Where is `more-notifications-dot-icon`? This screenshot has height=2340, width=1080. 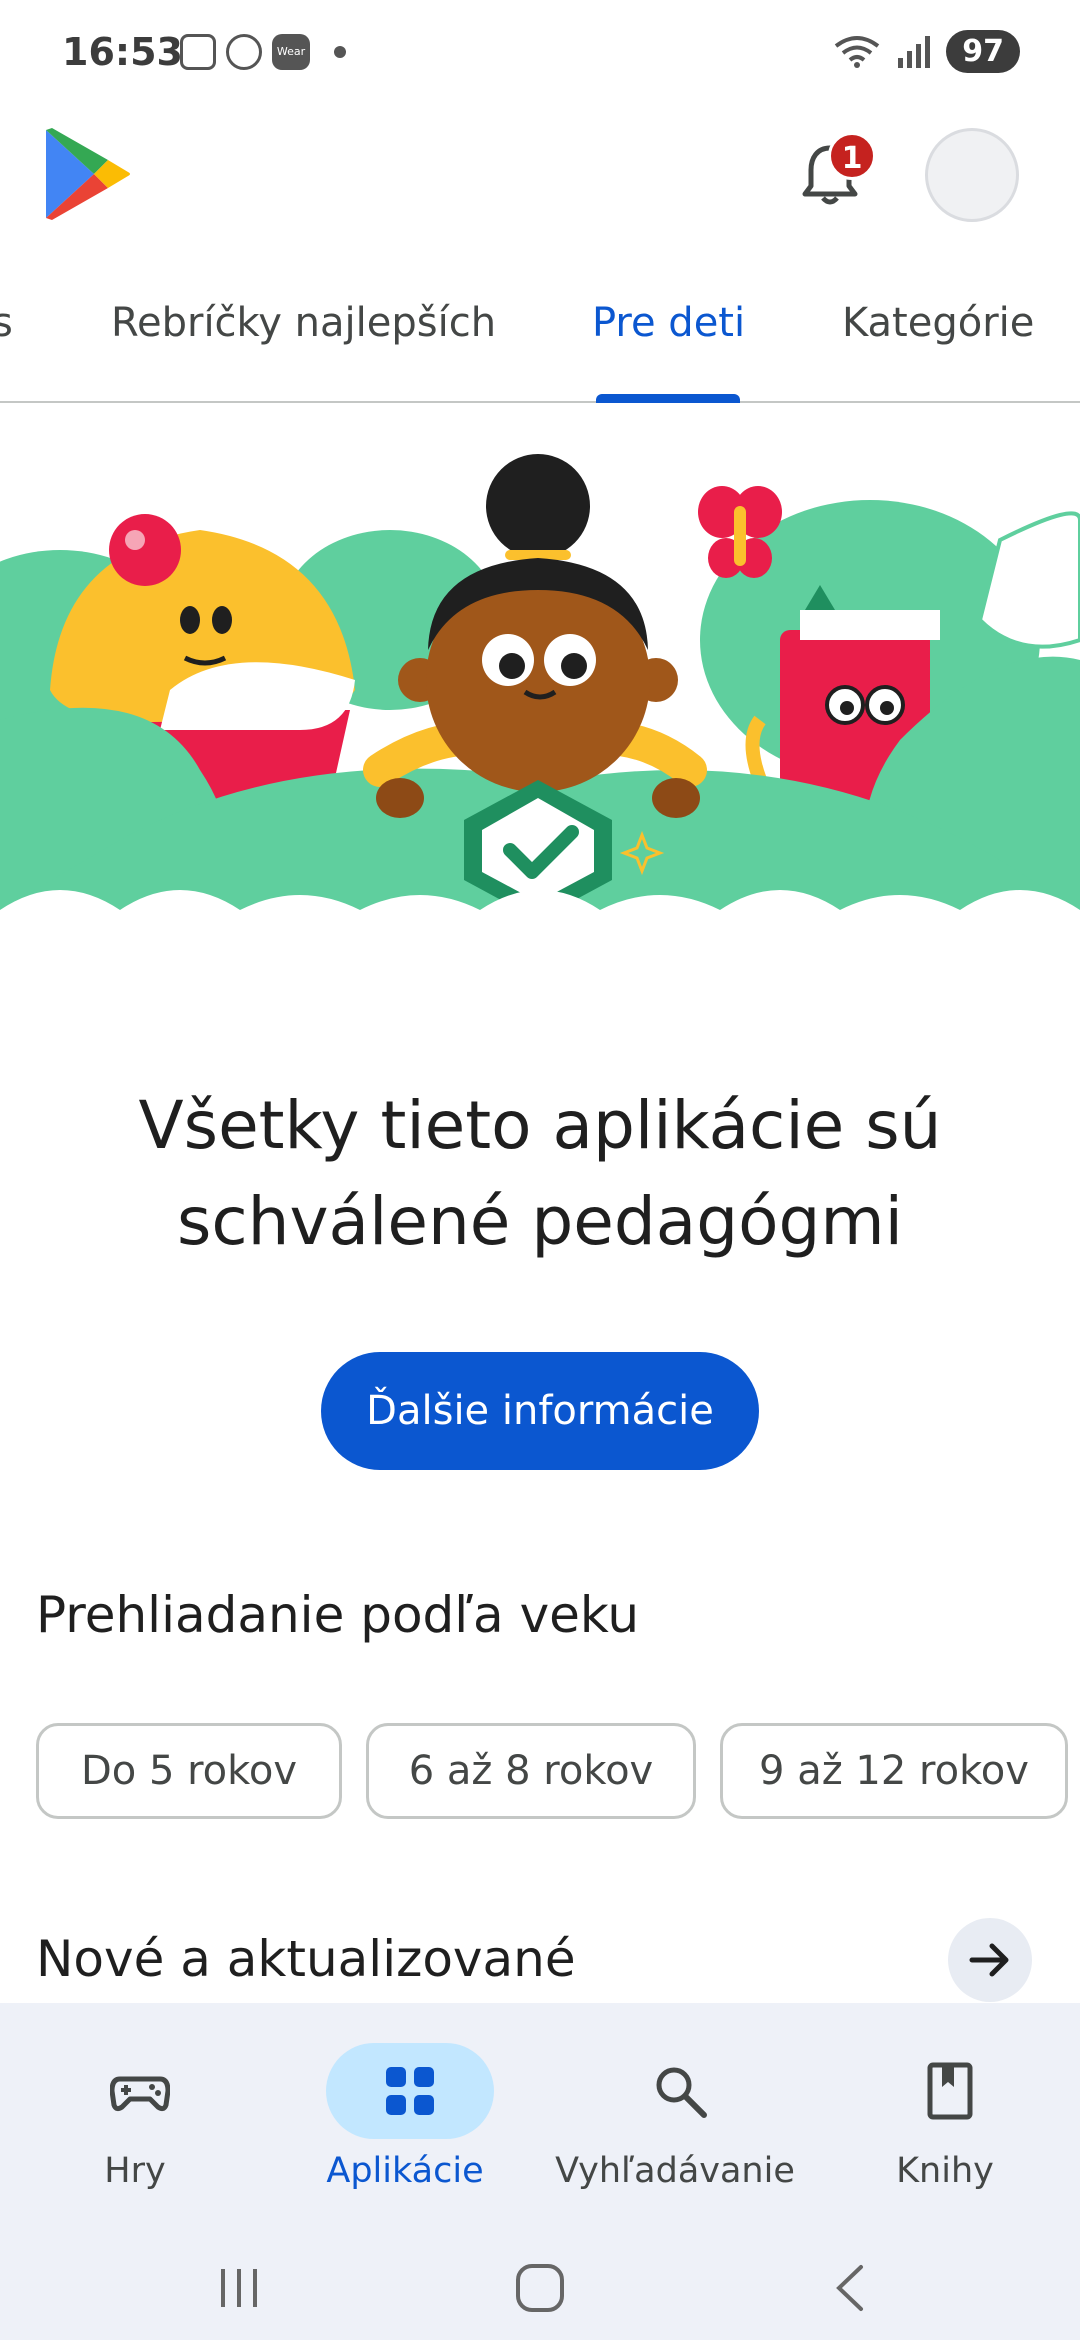
more-notifications-dot-icon is located at coordinates (340, 52).